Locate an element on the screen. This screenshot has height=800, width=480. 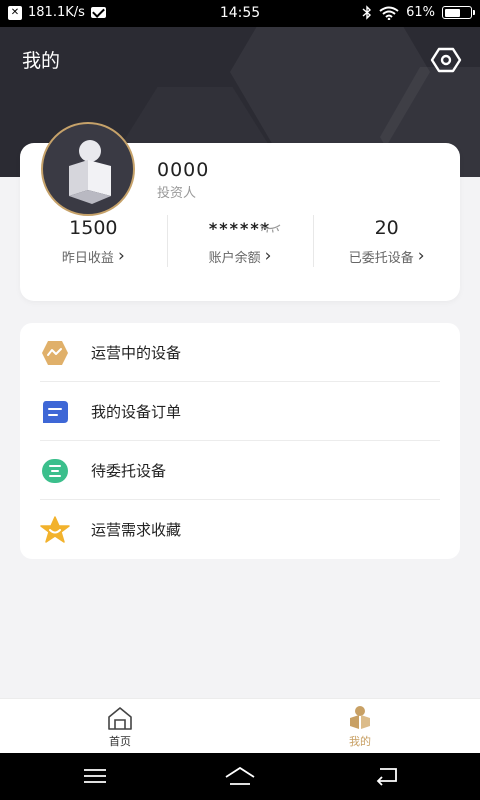
user-avatar-icon is located at coordinates (90, 172).